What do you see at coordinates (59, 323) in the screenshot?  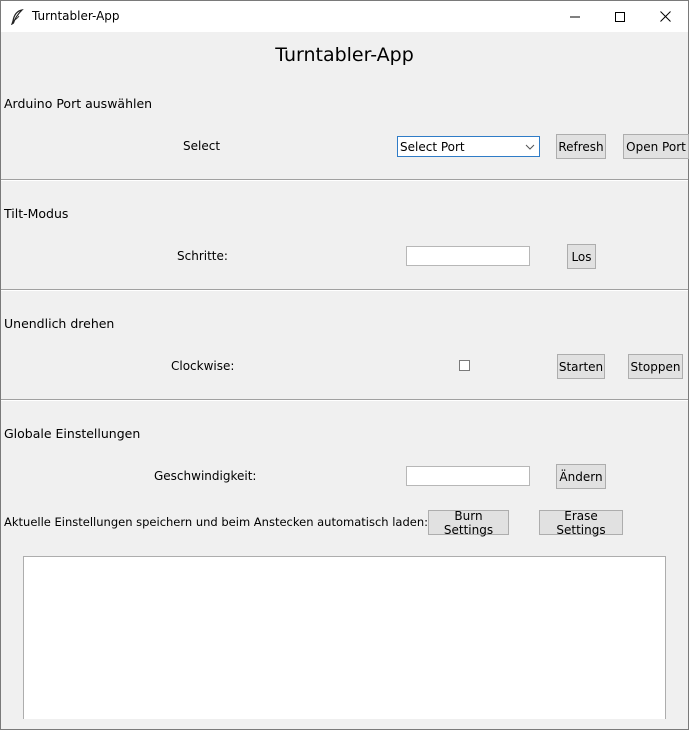 I see `spin-section-title: Unendlich drehen` at bounding box center [59, 323].